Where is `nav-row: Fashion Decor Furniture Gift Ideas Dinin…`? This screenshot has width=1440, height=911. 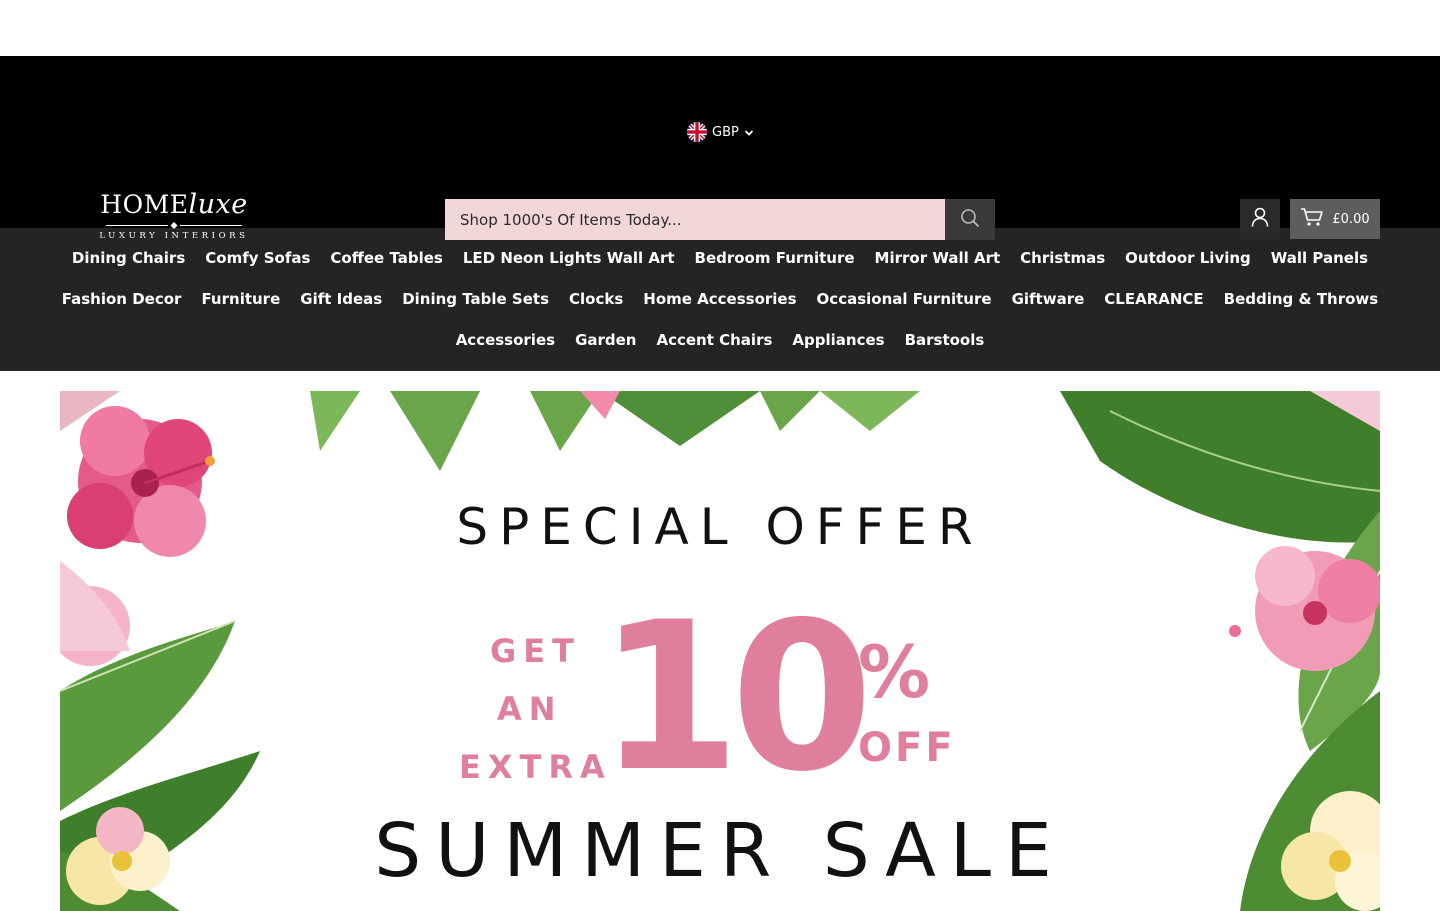 nav-row: Fashion Decor Furniture Gift Ideas Dinin… is located at coordinates (720, 299).